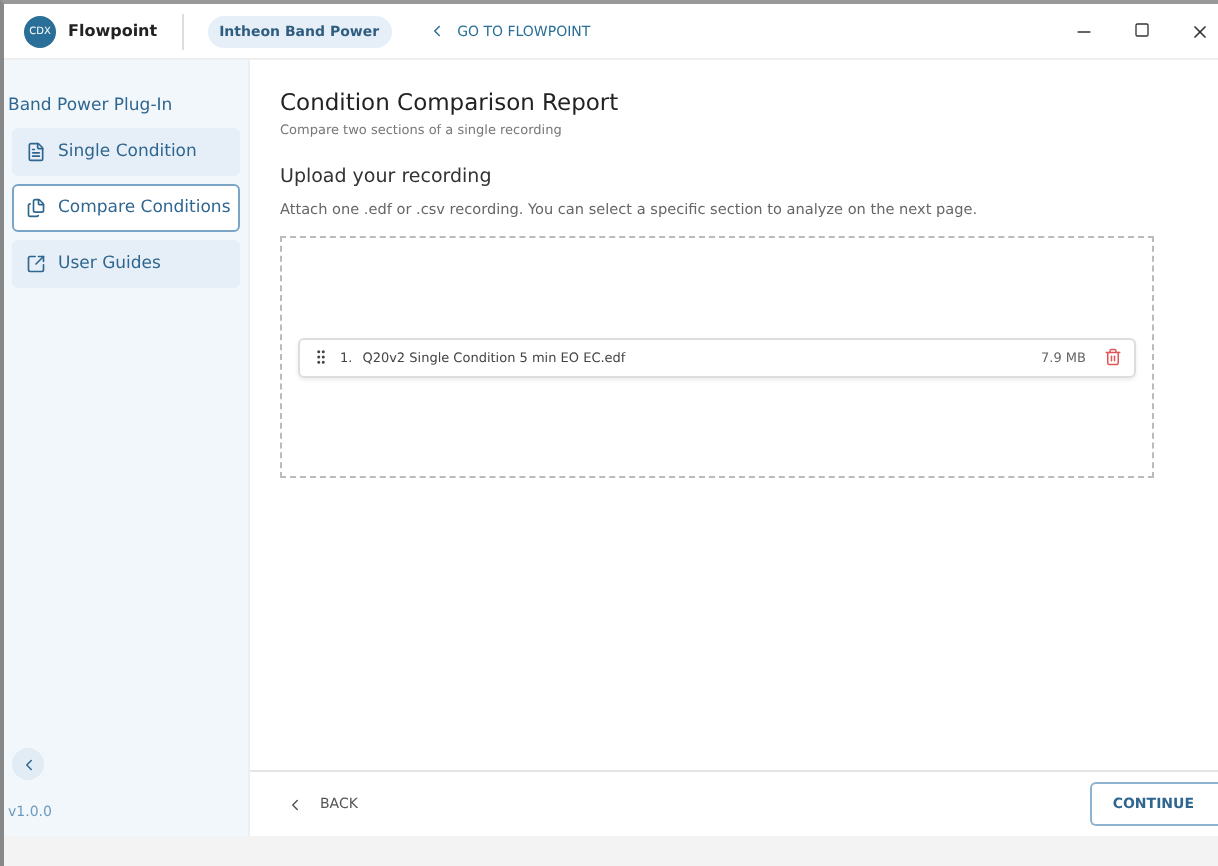 The image size is (1218, 866). What do you see at coordinates (36, 264) in the screenshot?
I see `external-link-icon` at bounding box center [36, 264].